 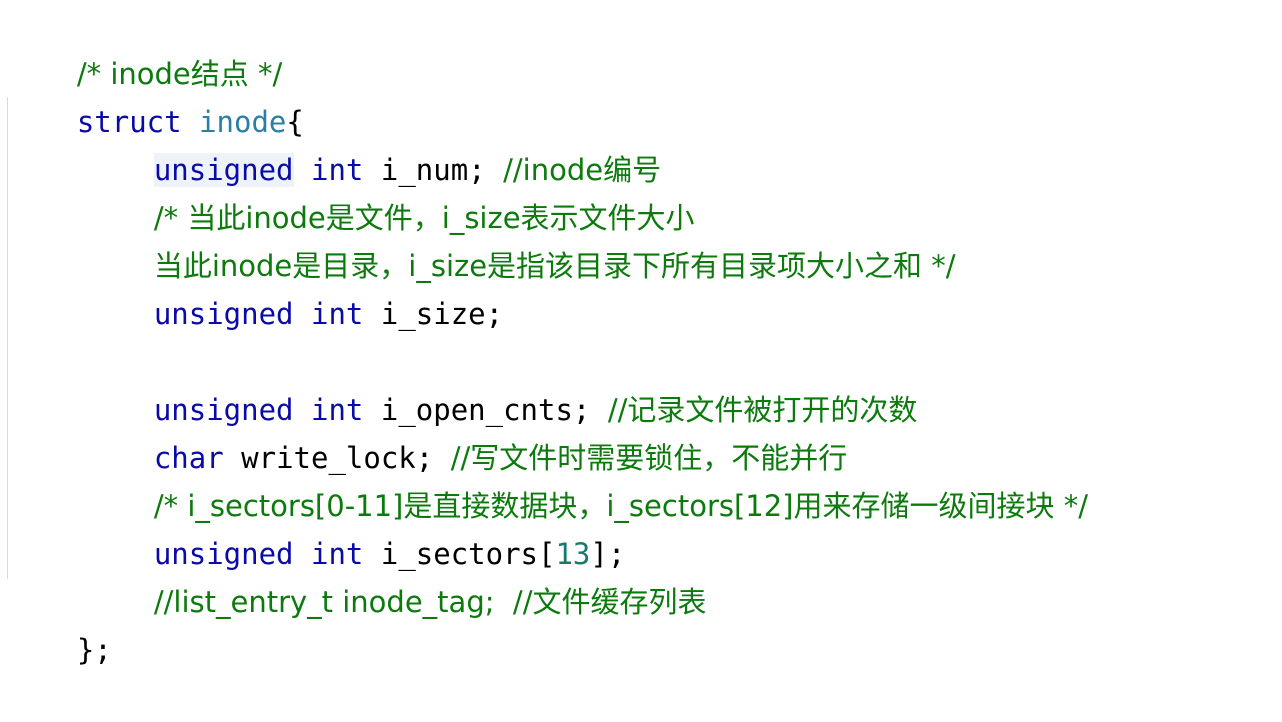 I want to click on keyword-int: int, so click(x=337, y=314).